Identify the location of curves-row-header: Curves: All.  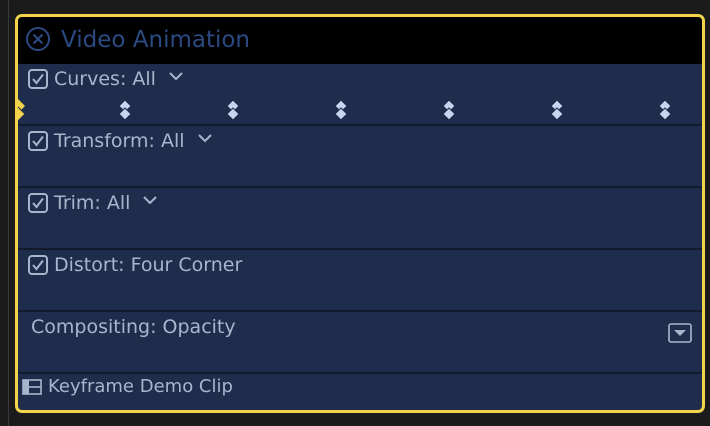
(106, 79).